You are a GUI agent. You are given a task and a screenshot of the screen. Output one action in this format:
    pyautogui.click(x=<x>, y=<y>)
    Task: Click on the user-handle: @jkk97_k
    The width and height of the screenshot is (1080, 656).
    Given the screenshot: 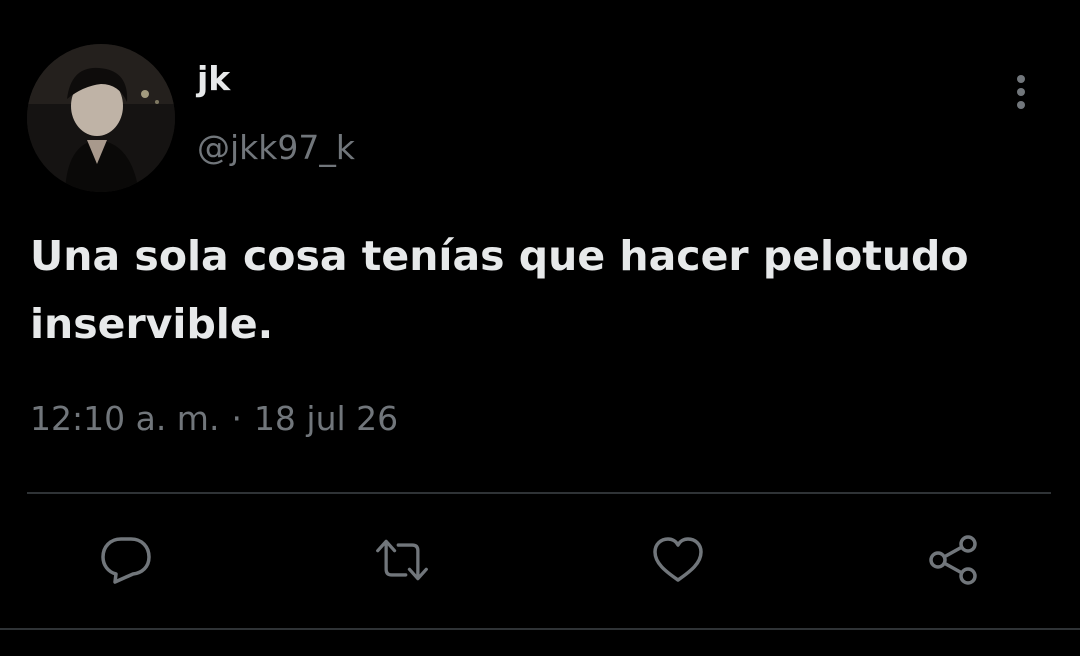 What is the action you would take?
    pyautogui.click(x=276, y=147)
    